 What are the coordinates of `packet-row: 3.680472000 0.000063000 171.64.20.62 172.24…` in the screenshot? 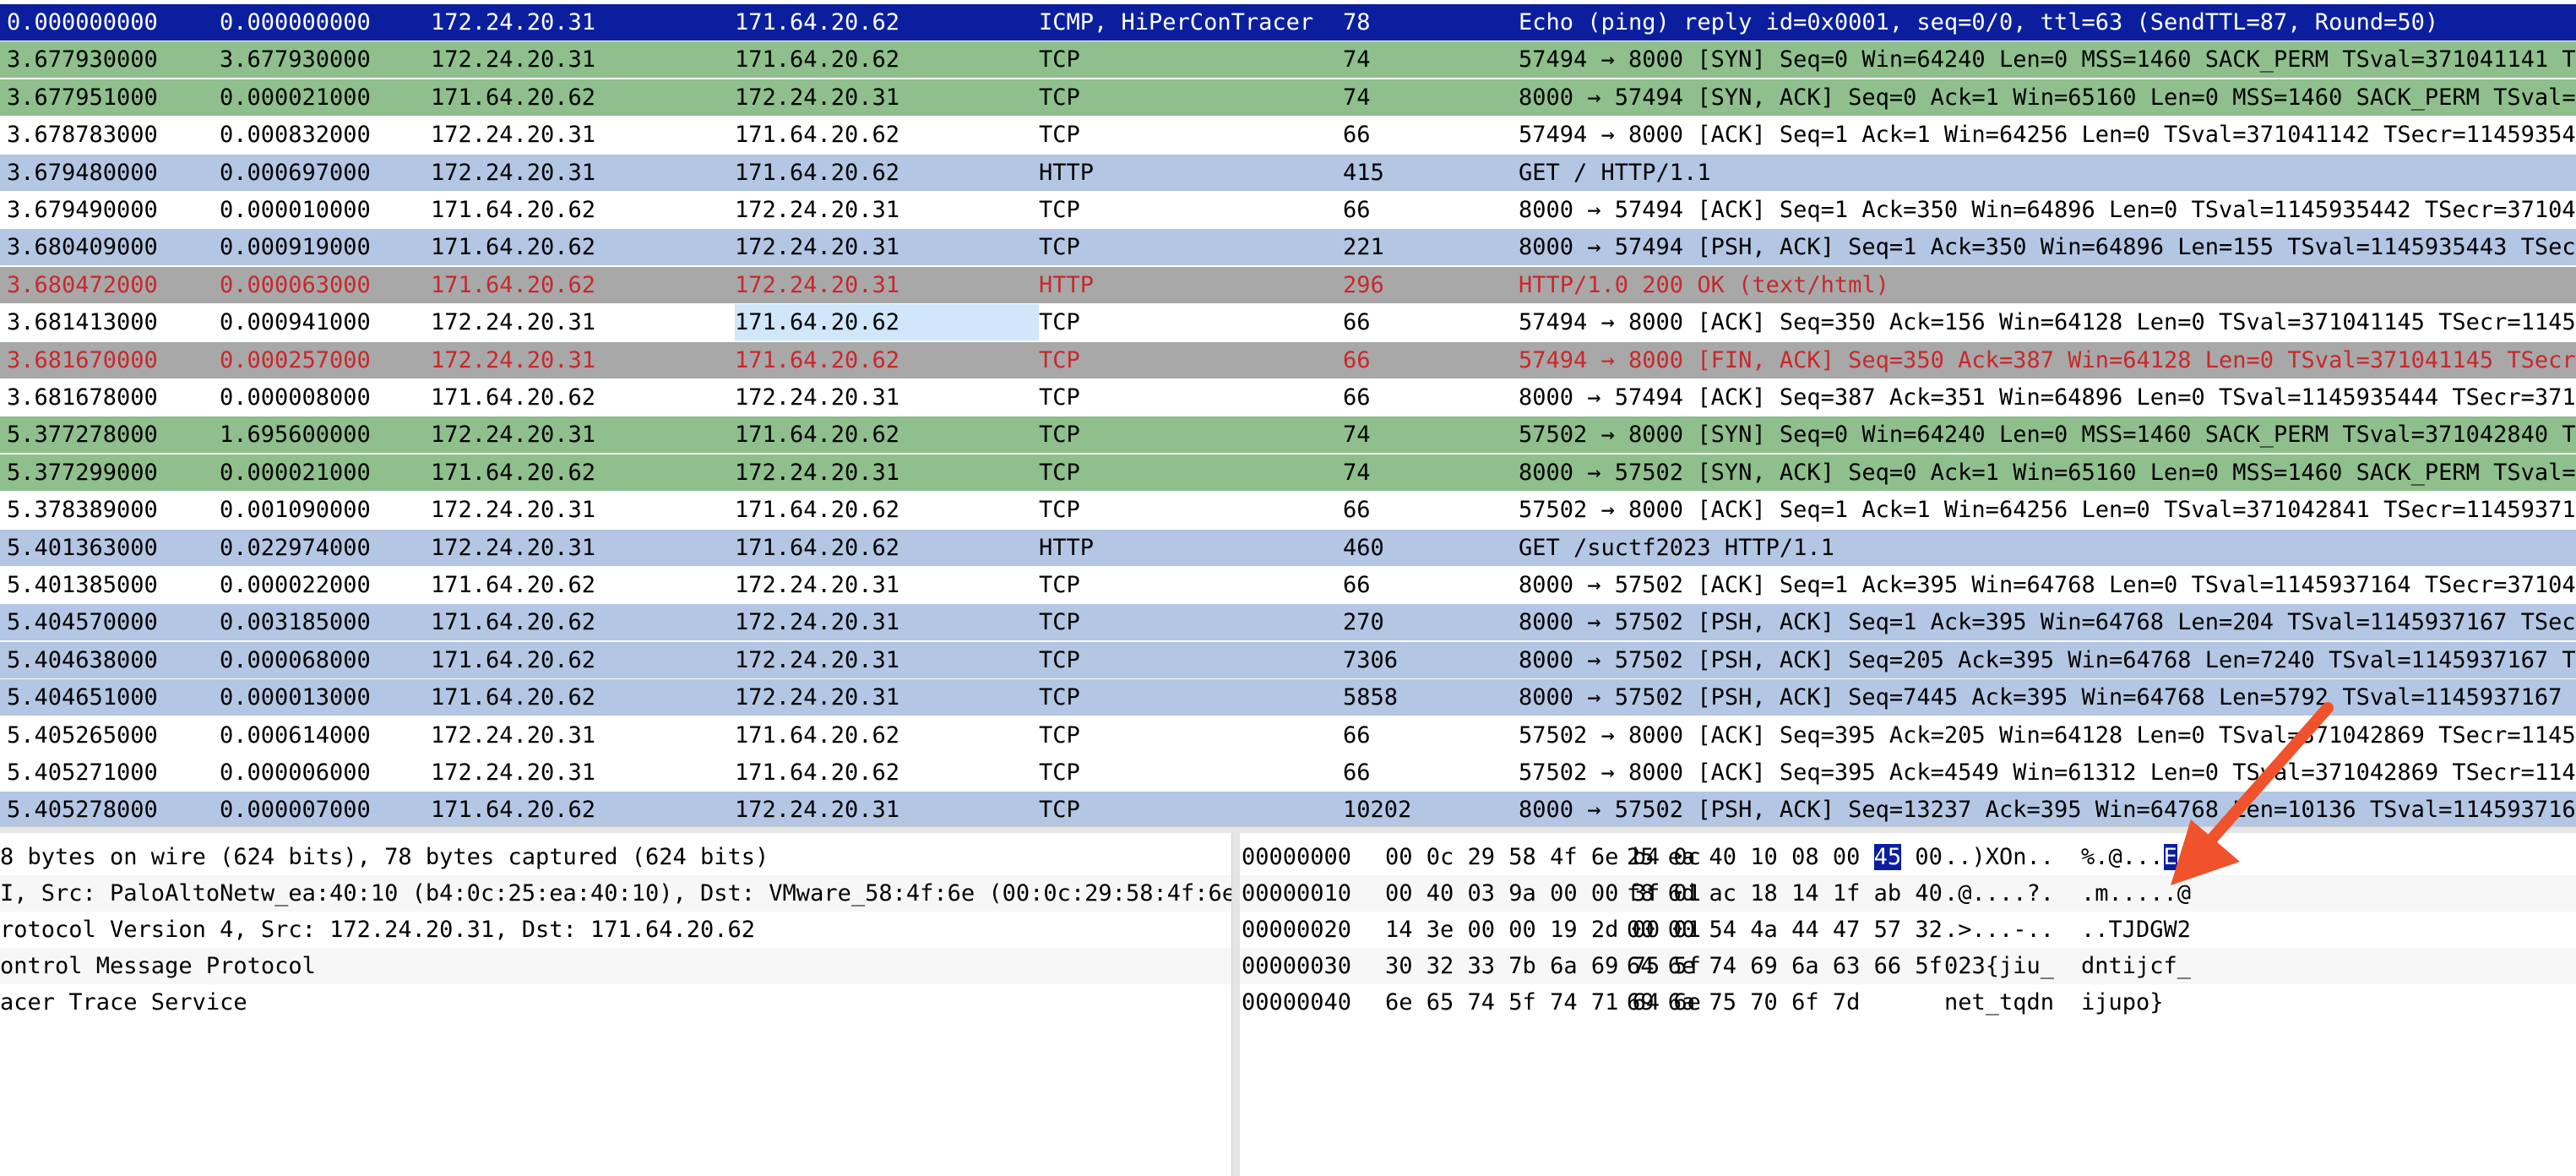 It's located at (1288, 284).